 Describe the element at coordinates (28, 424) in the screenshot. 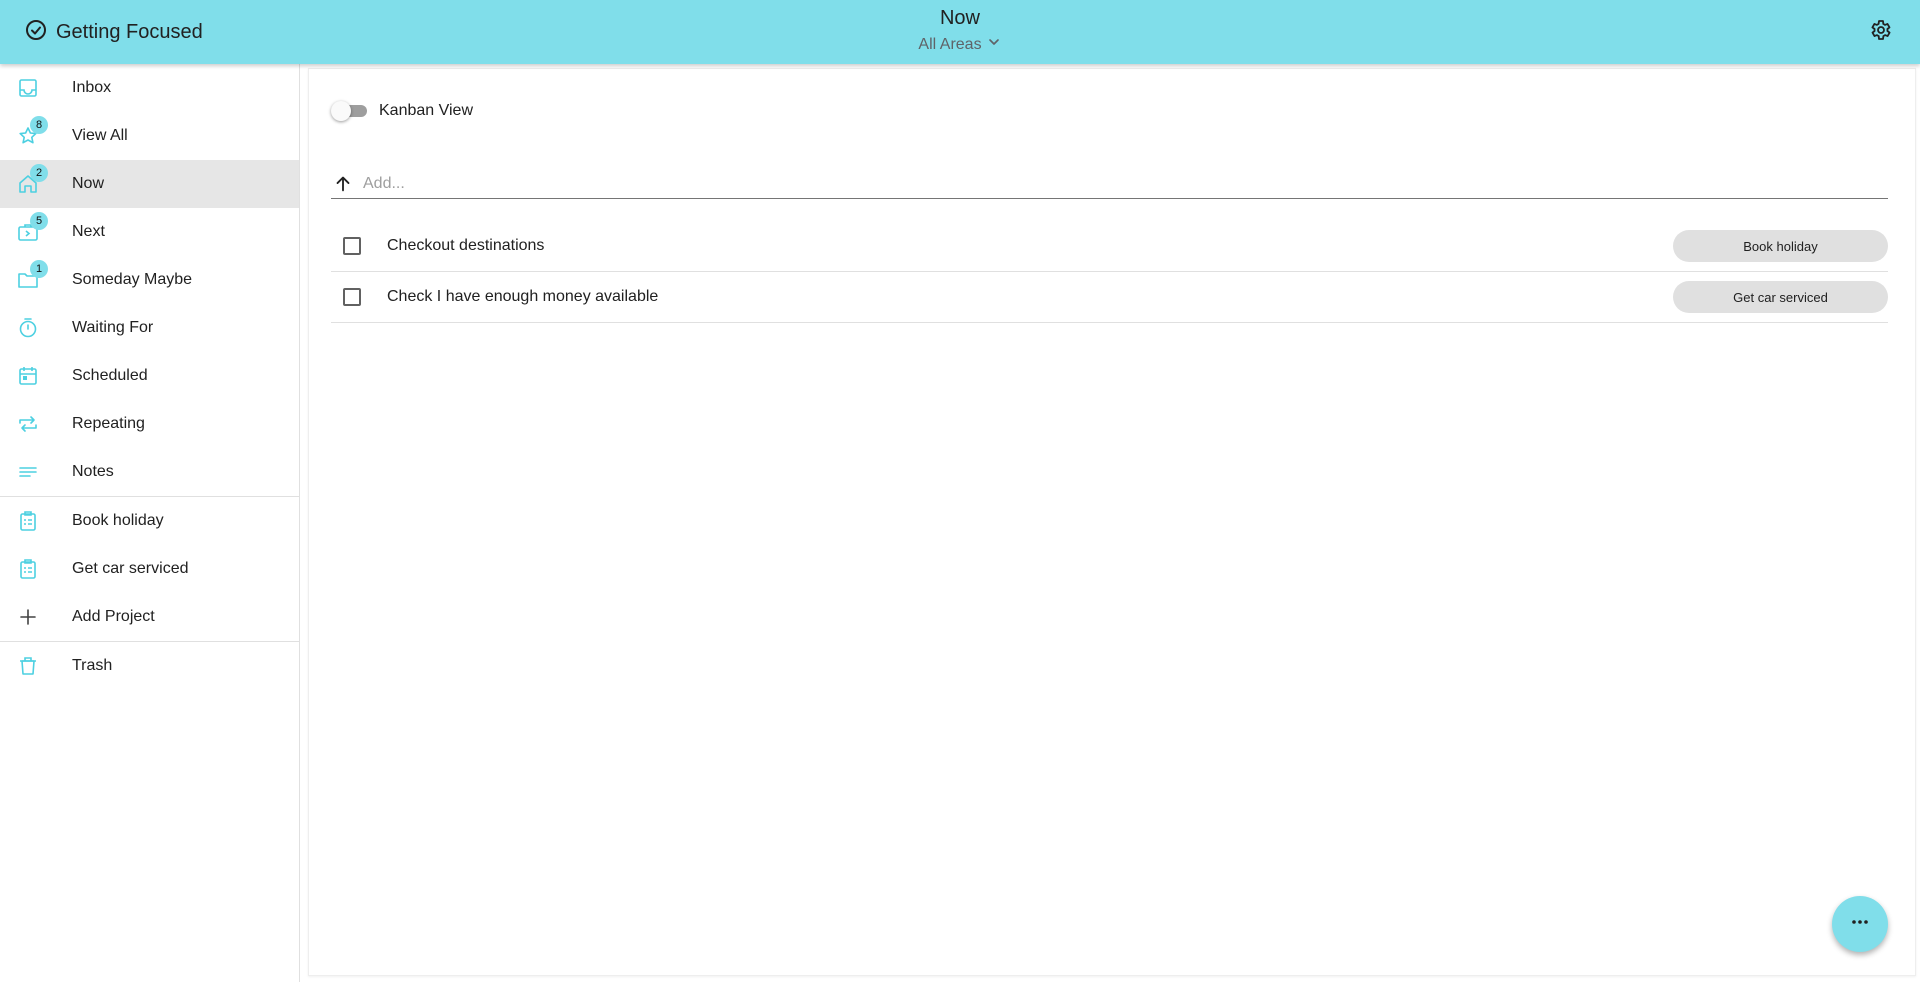

I see `repeat-icon` at that location.